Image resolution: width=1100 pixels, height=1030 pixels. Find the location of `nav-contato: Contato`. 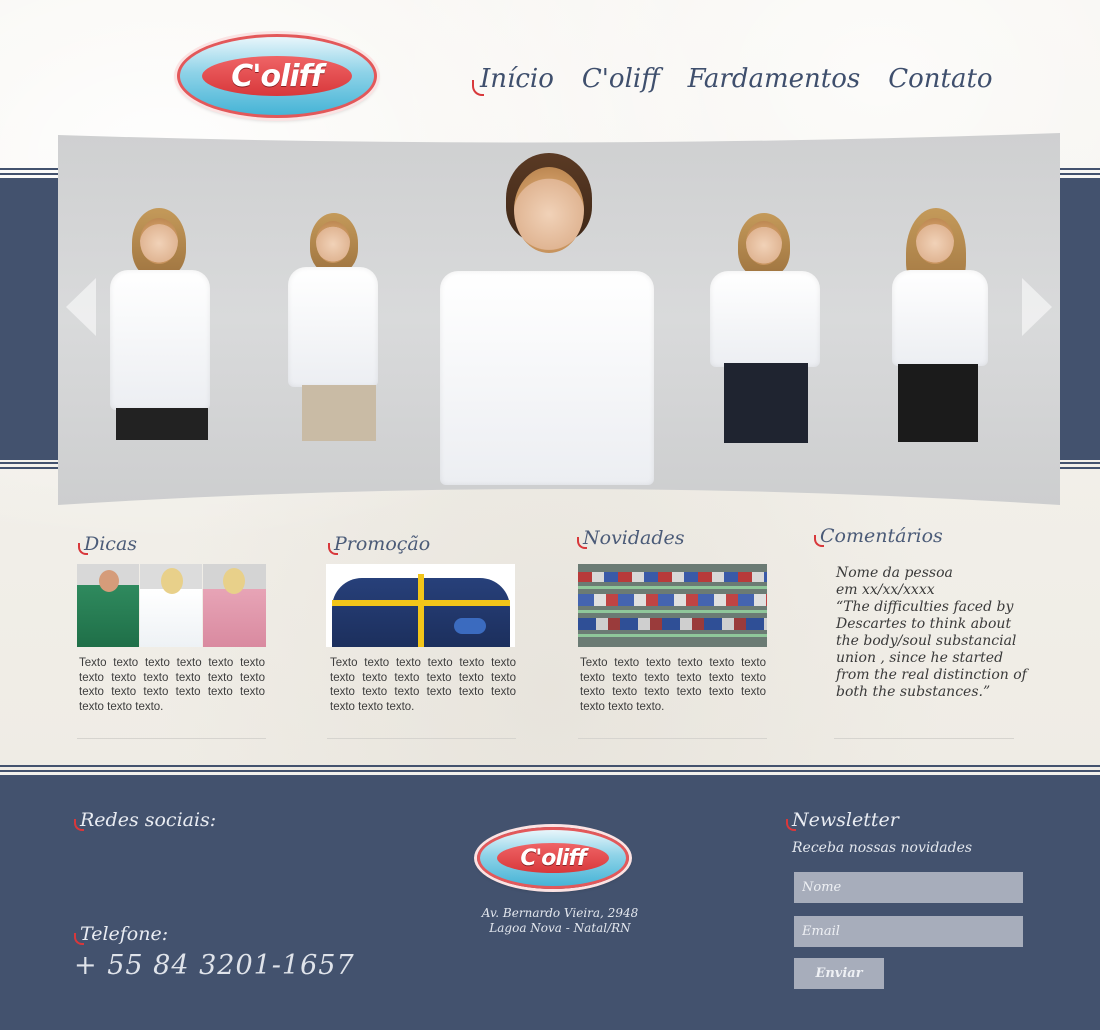

nav-contato: Contato is located at coordinates (940, 79).